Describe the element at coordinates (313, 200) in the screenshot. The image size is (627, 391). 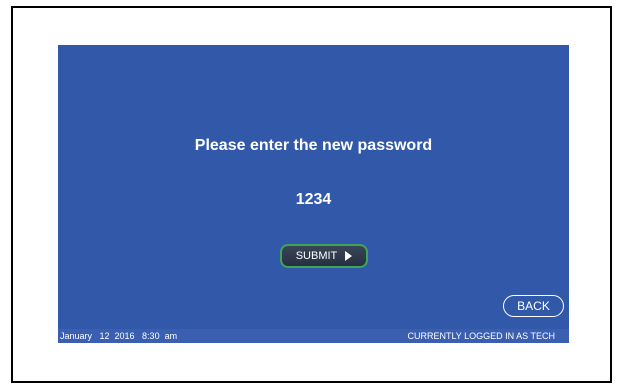
I see `password-value: 1234` at that location.